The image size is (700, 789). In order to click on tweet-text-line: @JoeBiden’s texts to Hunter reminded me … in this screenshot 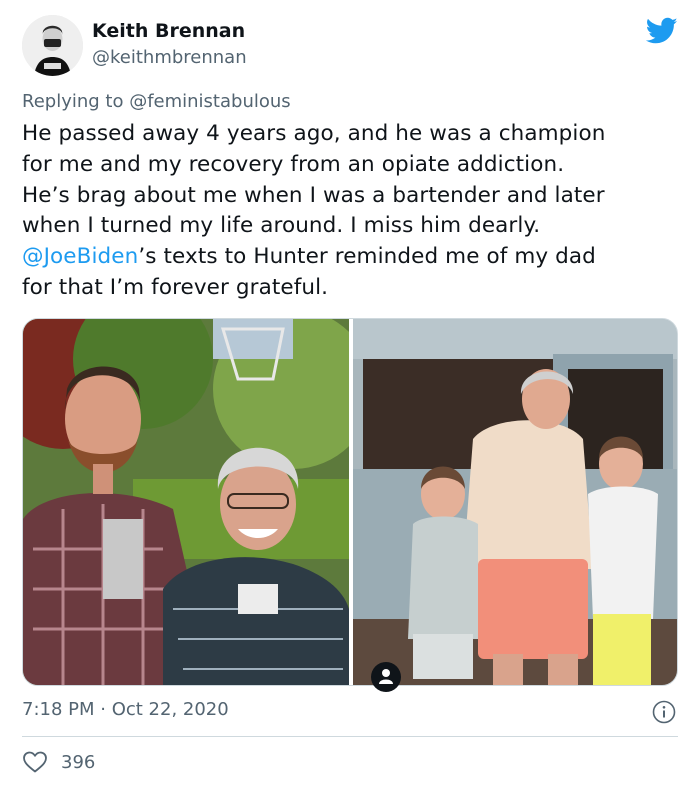, I will do `click(352, 257)`.